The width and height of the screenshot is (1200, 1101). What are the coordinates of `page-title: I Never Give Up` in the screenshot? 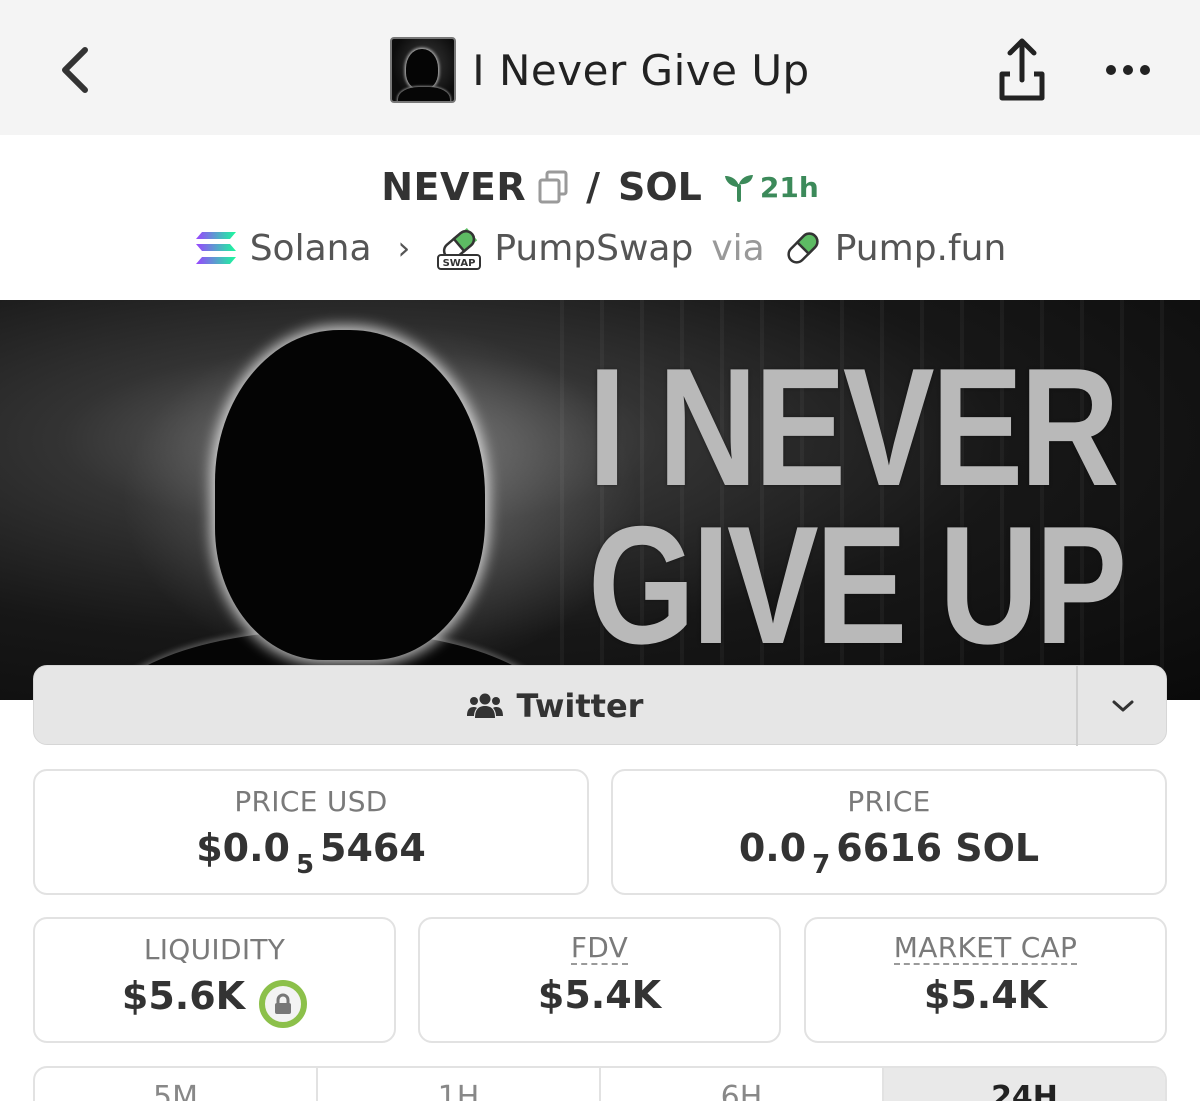 It's located at (641, 70).